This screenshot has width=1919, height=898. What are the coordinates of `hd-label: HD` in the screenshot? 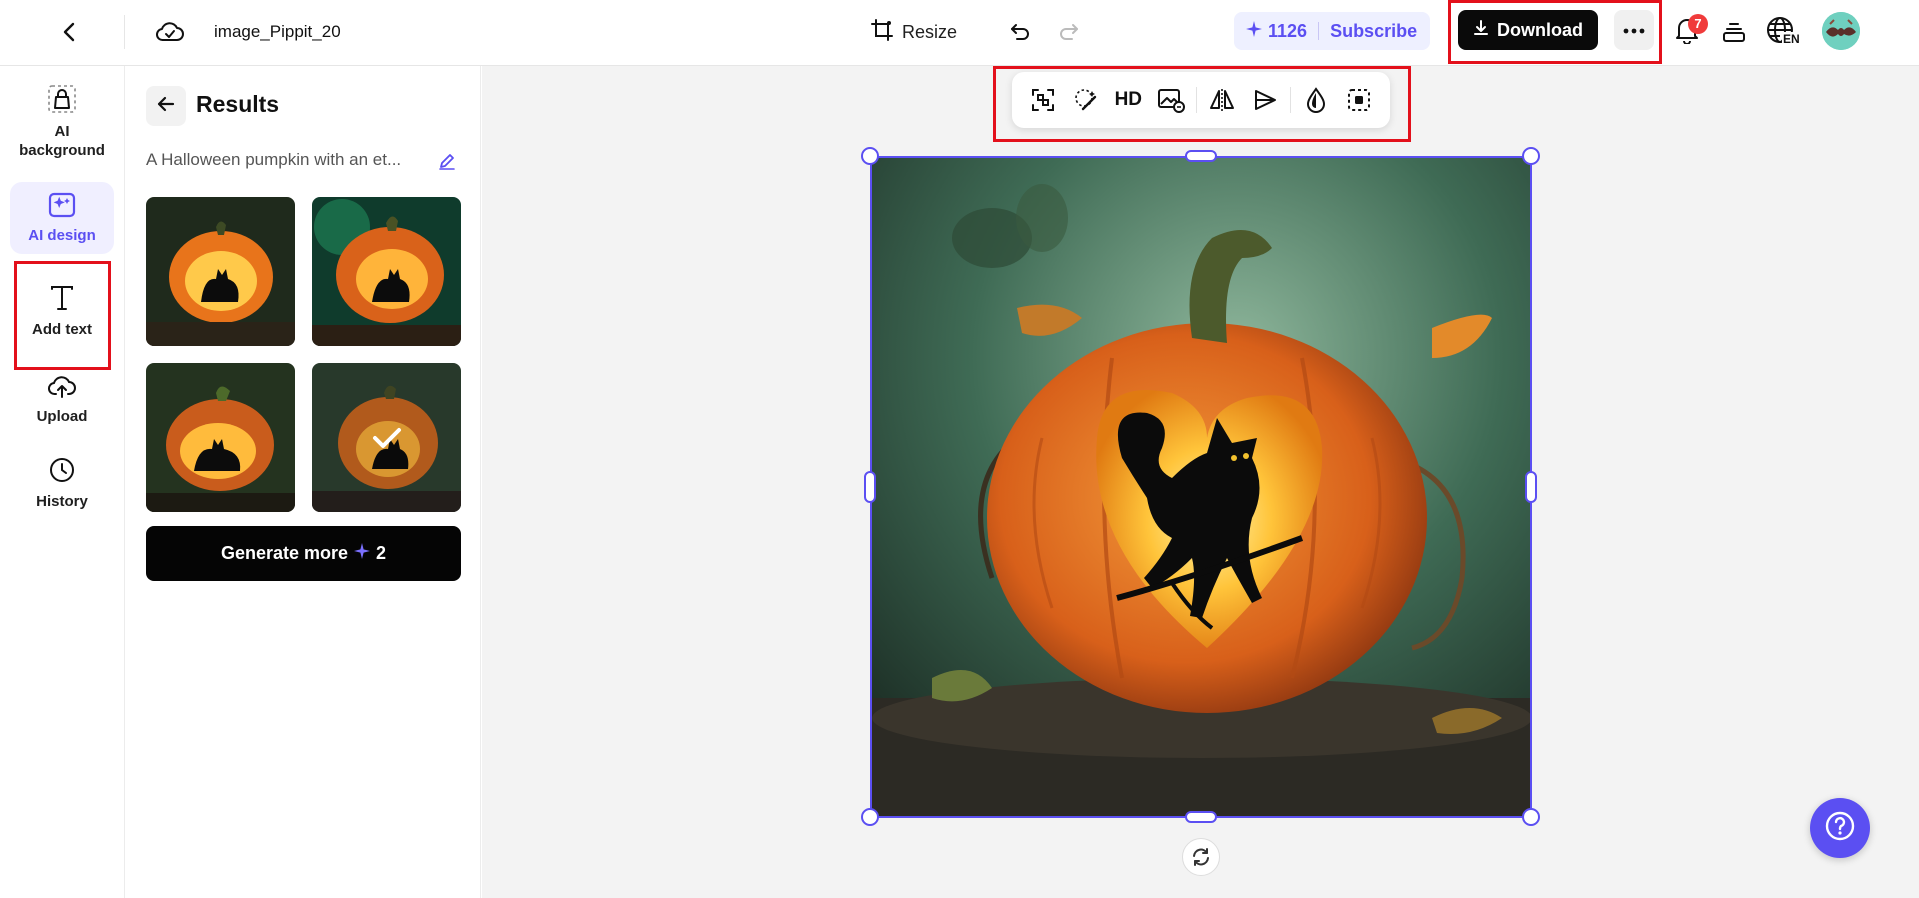 It's located at (1128, 99).